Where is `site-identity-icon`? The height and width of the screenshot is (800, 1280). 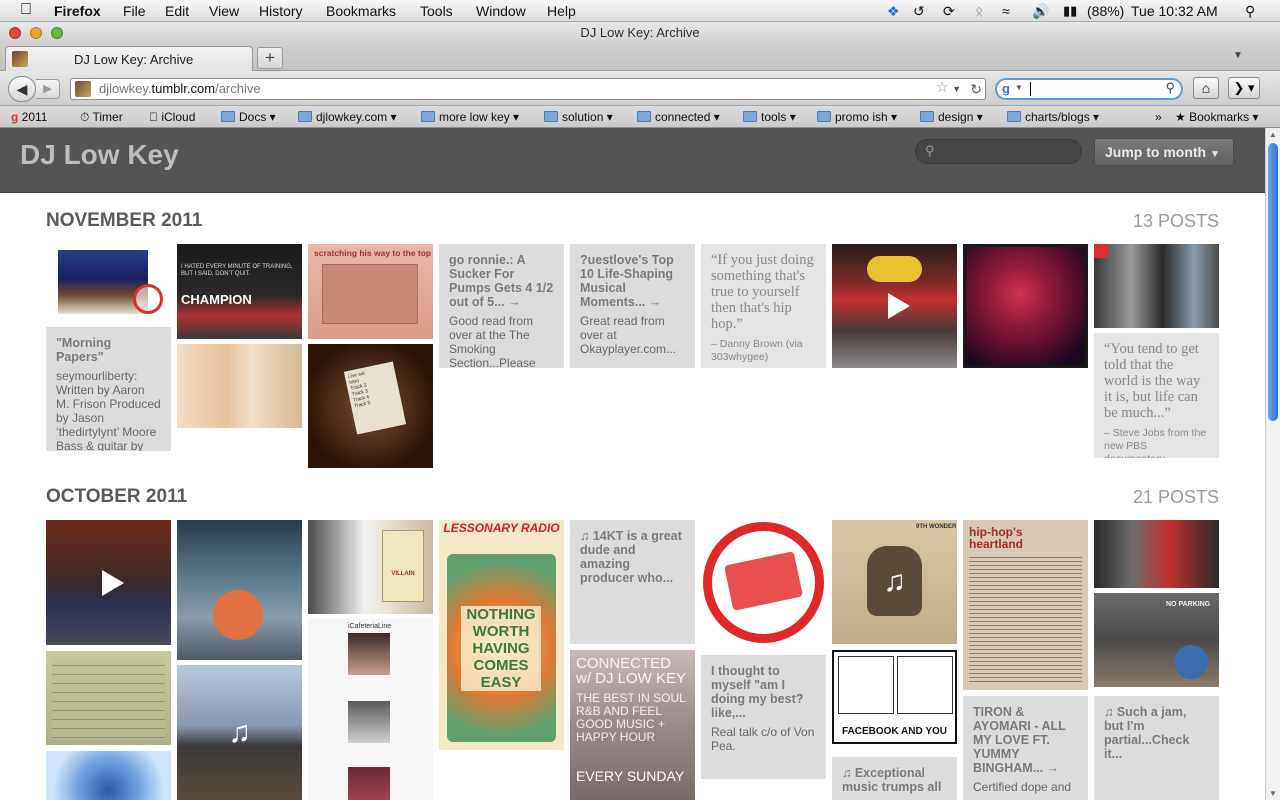 site-identity-icon is located at coordinates (83, 89).